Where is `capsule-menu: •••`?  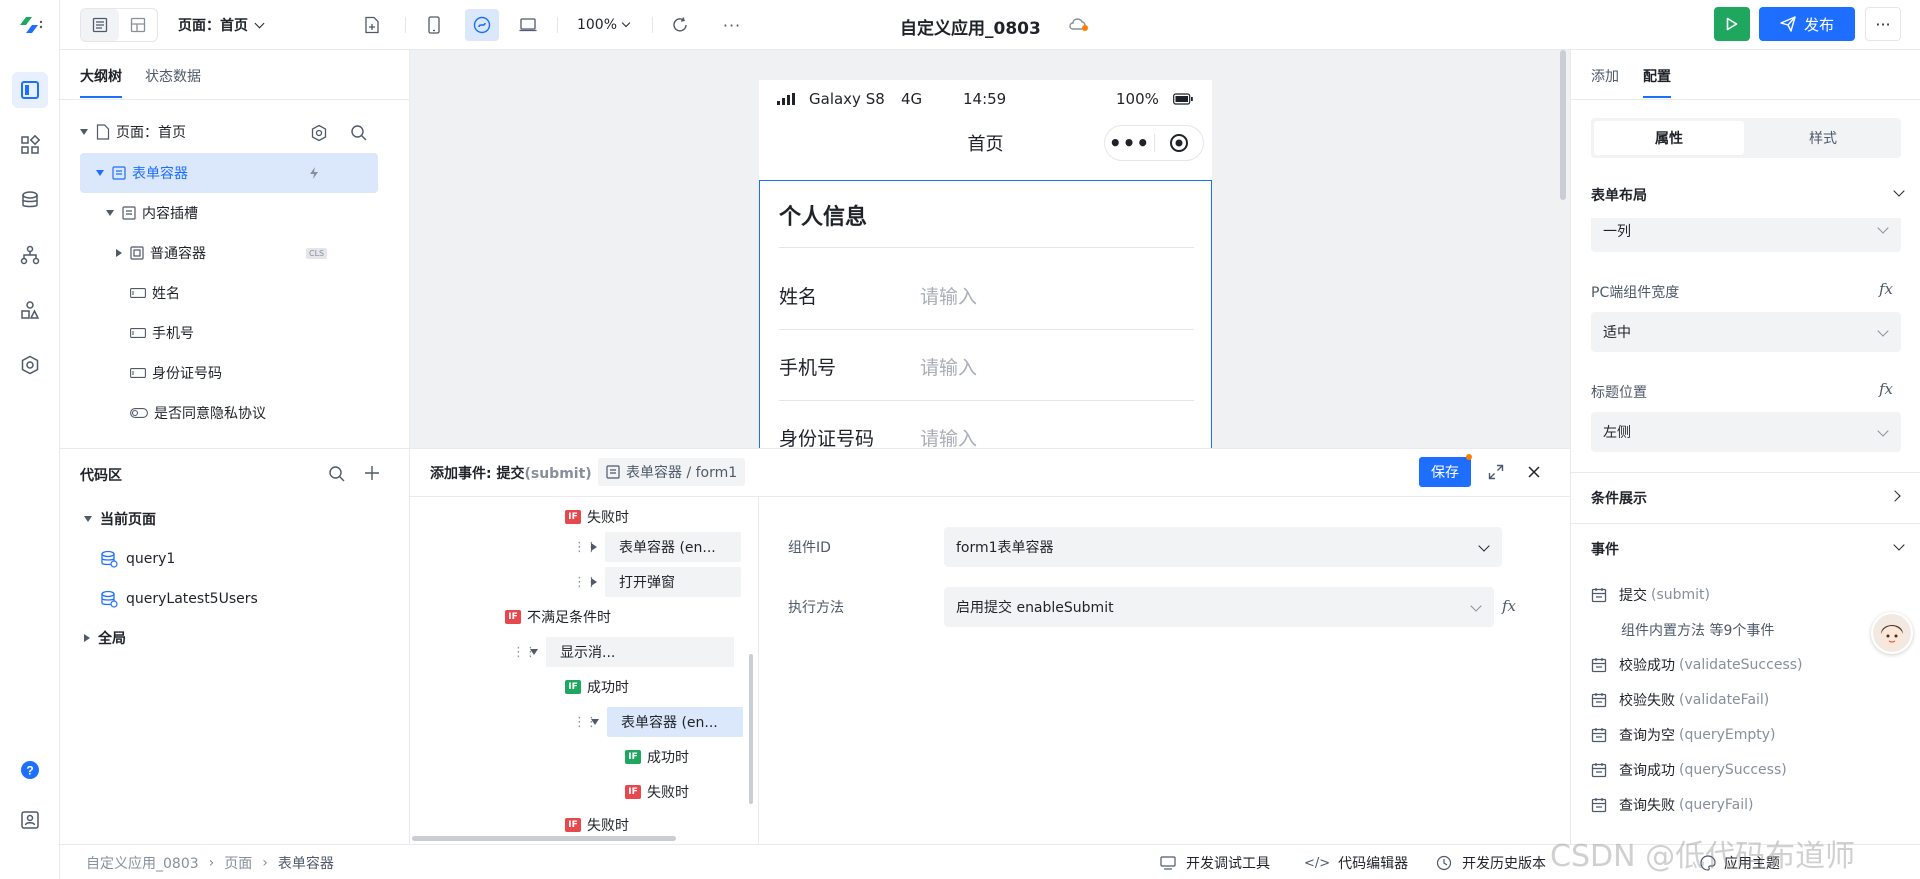 capsule-menu: ••• is located at coordinates (1154, 143).